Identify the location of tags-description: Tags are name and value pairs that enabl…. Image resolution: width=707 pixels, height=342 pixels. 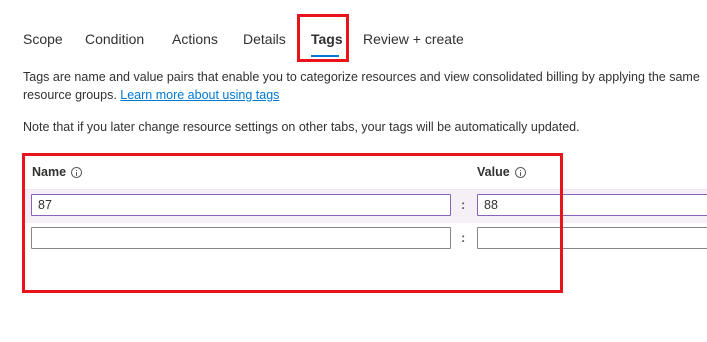
(365, 86).